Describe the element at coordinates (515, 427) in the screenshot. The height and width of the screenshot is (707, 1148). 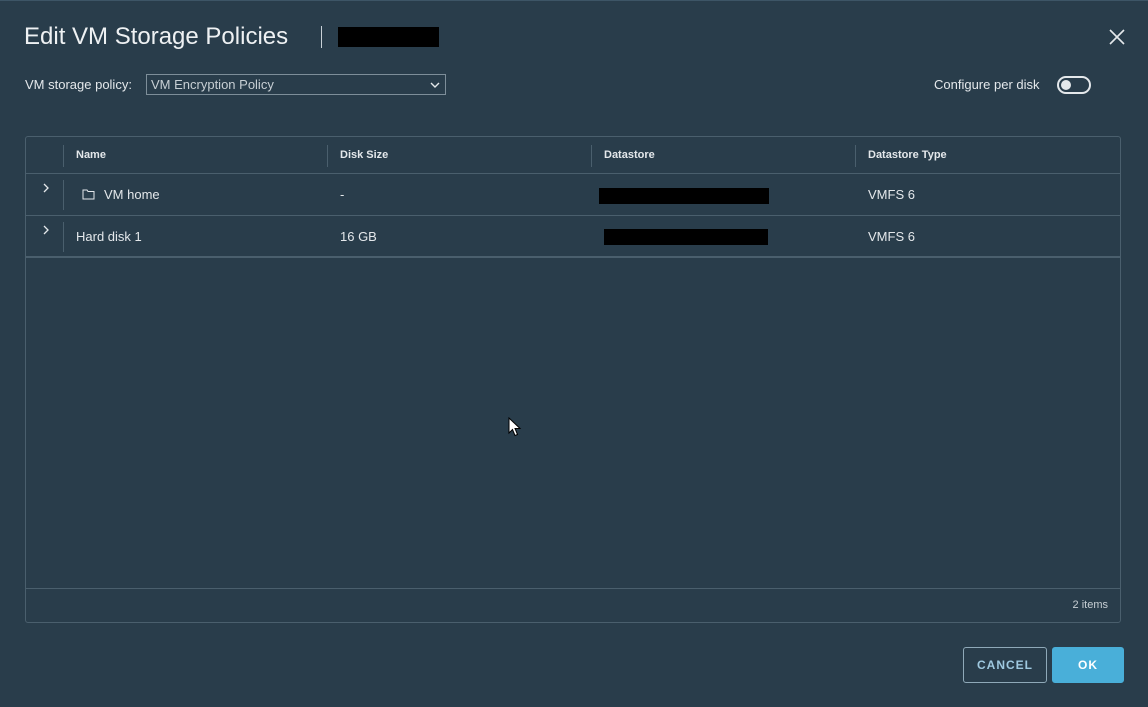
I see `mouse-cursor-icon` at that location.